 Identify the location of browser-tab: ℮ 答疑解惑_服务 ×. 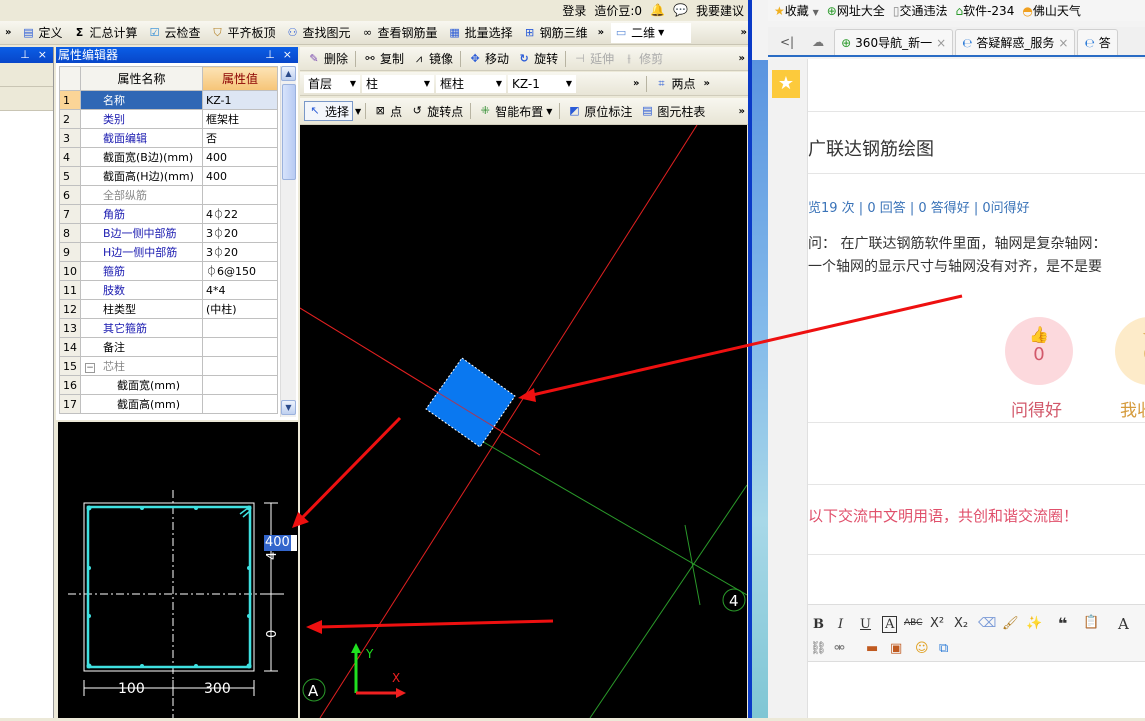
(1015, 42).